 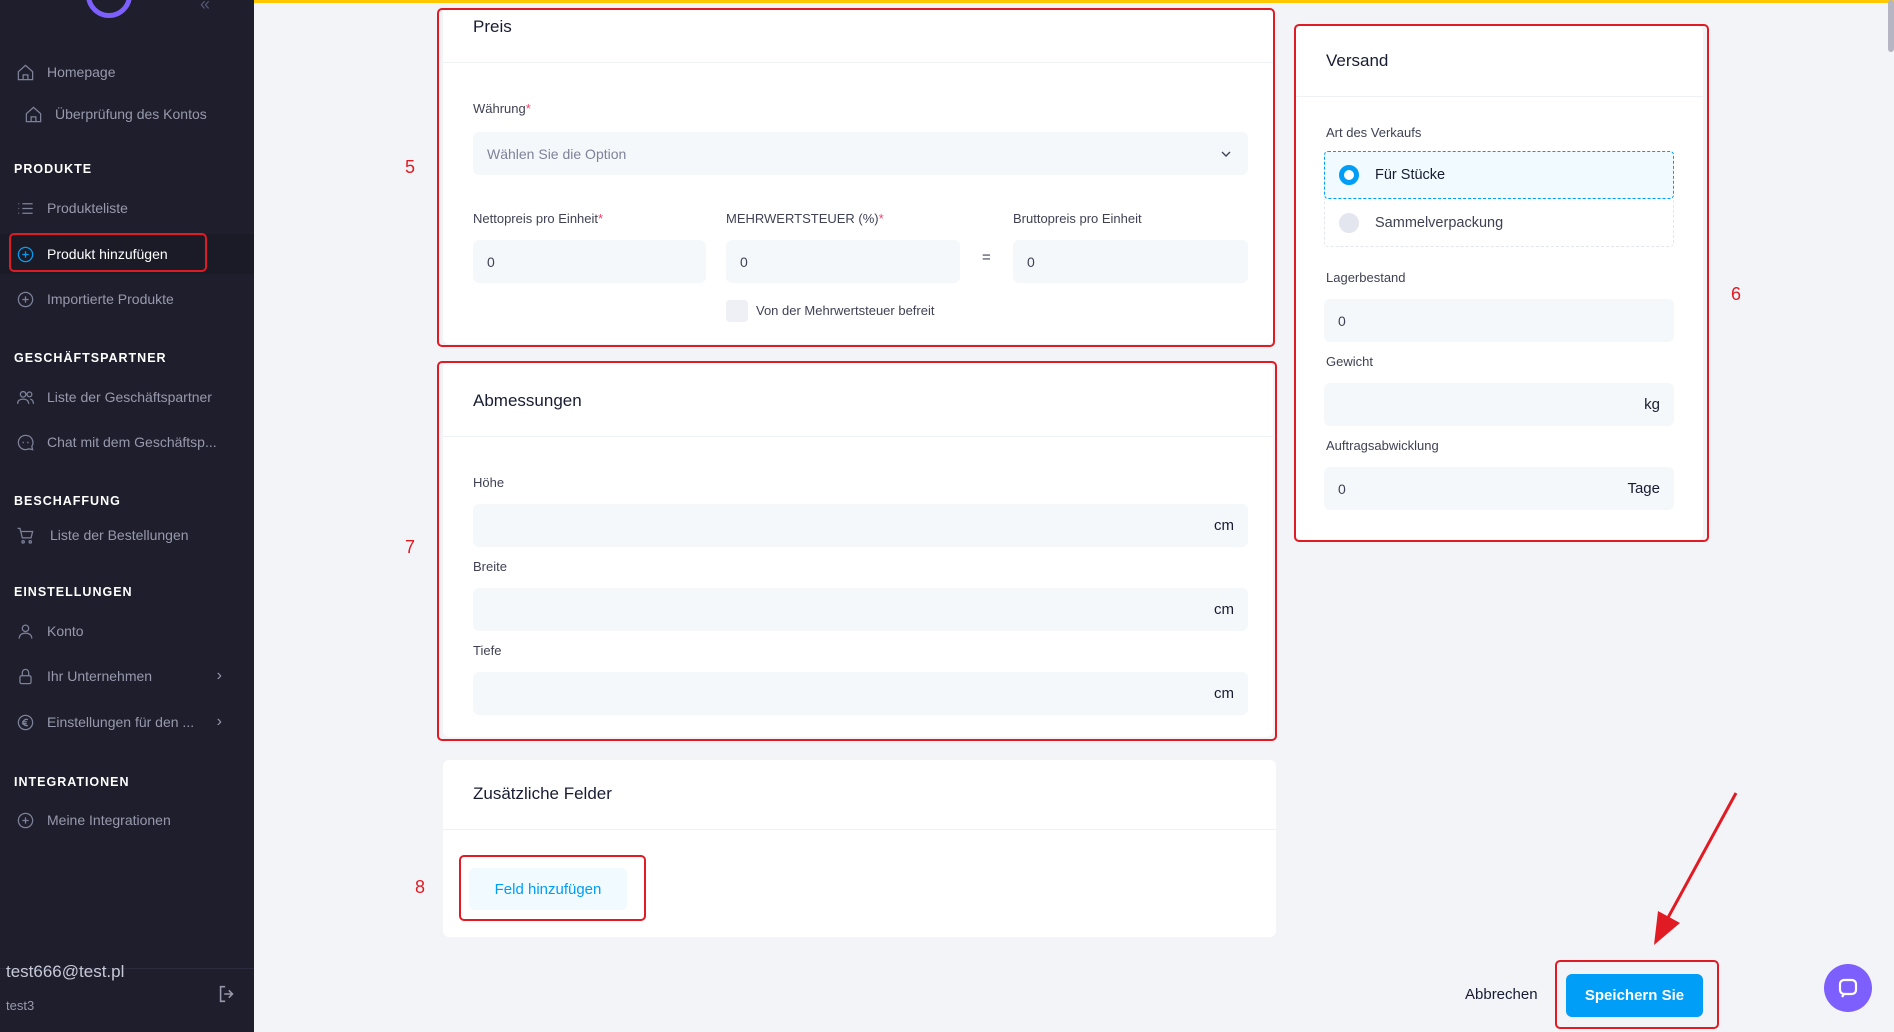 I want to click on list-icon, so click(x=25, y=208).